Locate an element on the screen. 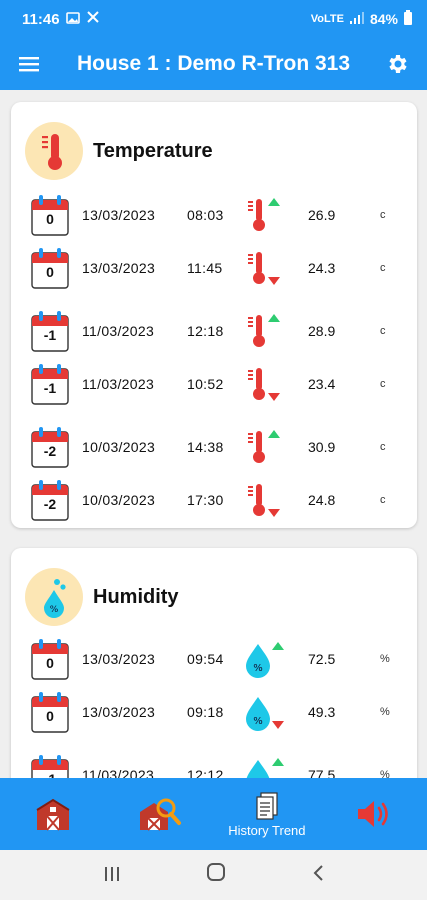 Image resolution: width=427 pixels, height=900 pixels. hamburger-icon is located at coordinates (29, 64).